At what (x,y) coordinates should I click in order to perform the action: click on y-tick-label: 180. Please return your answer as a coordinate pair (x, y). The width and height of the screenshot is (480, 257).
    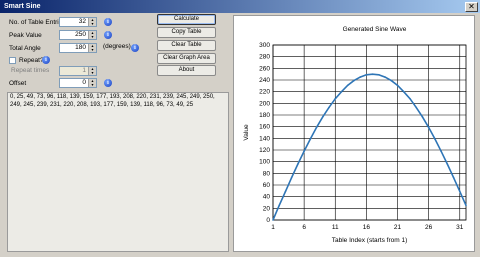
    Looking at the image, I should click on (264, 115).